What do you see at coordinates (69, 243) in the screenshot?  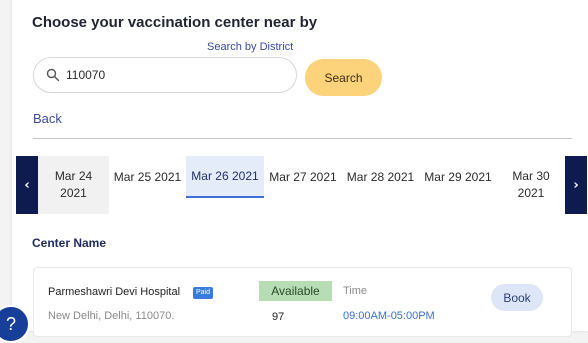 I see `center-name-heading: Center Name` at bounding box center [69, 243].